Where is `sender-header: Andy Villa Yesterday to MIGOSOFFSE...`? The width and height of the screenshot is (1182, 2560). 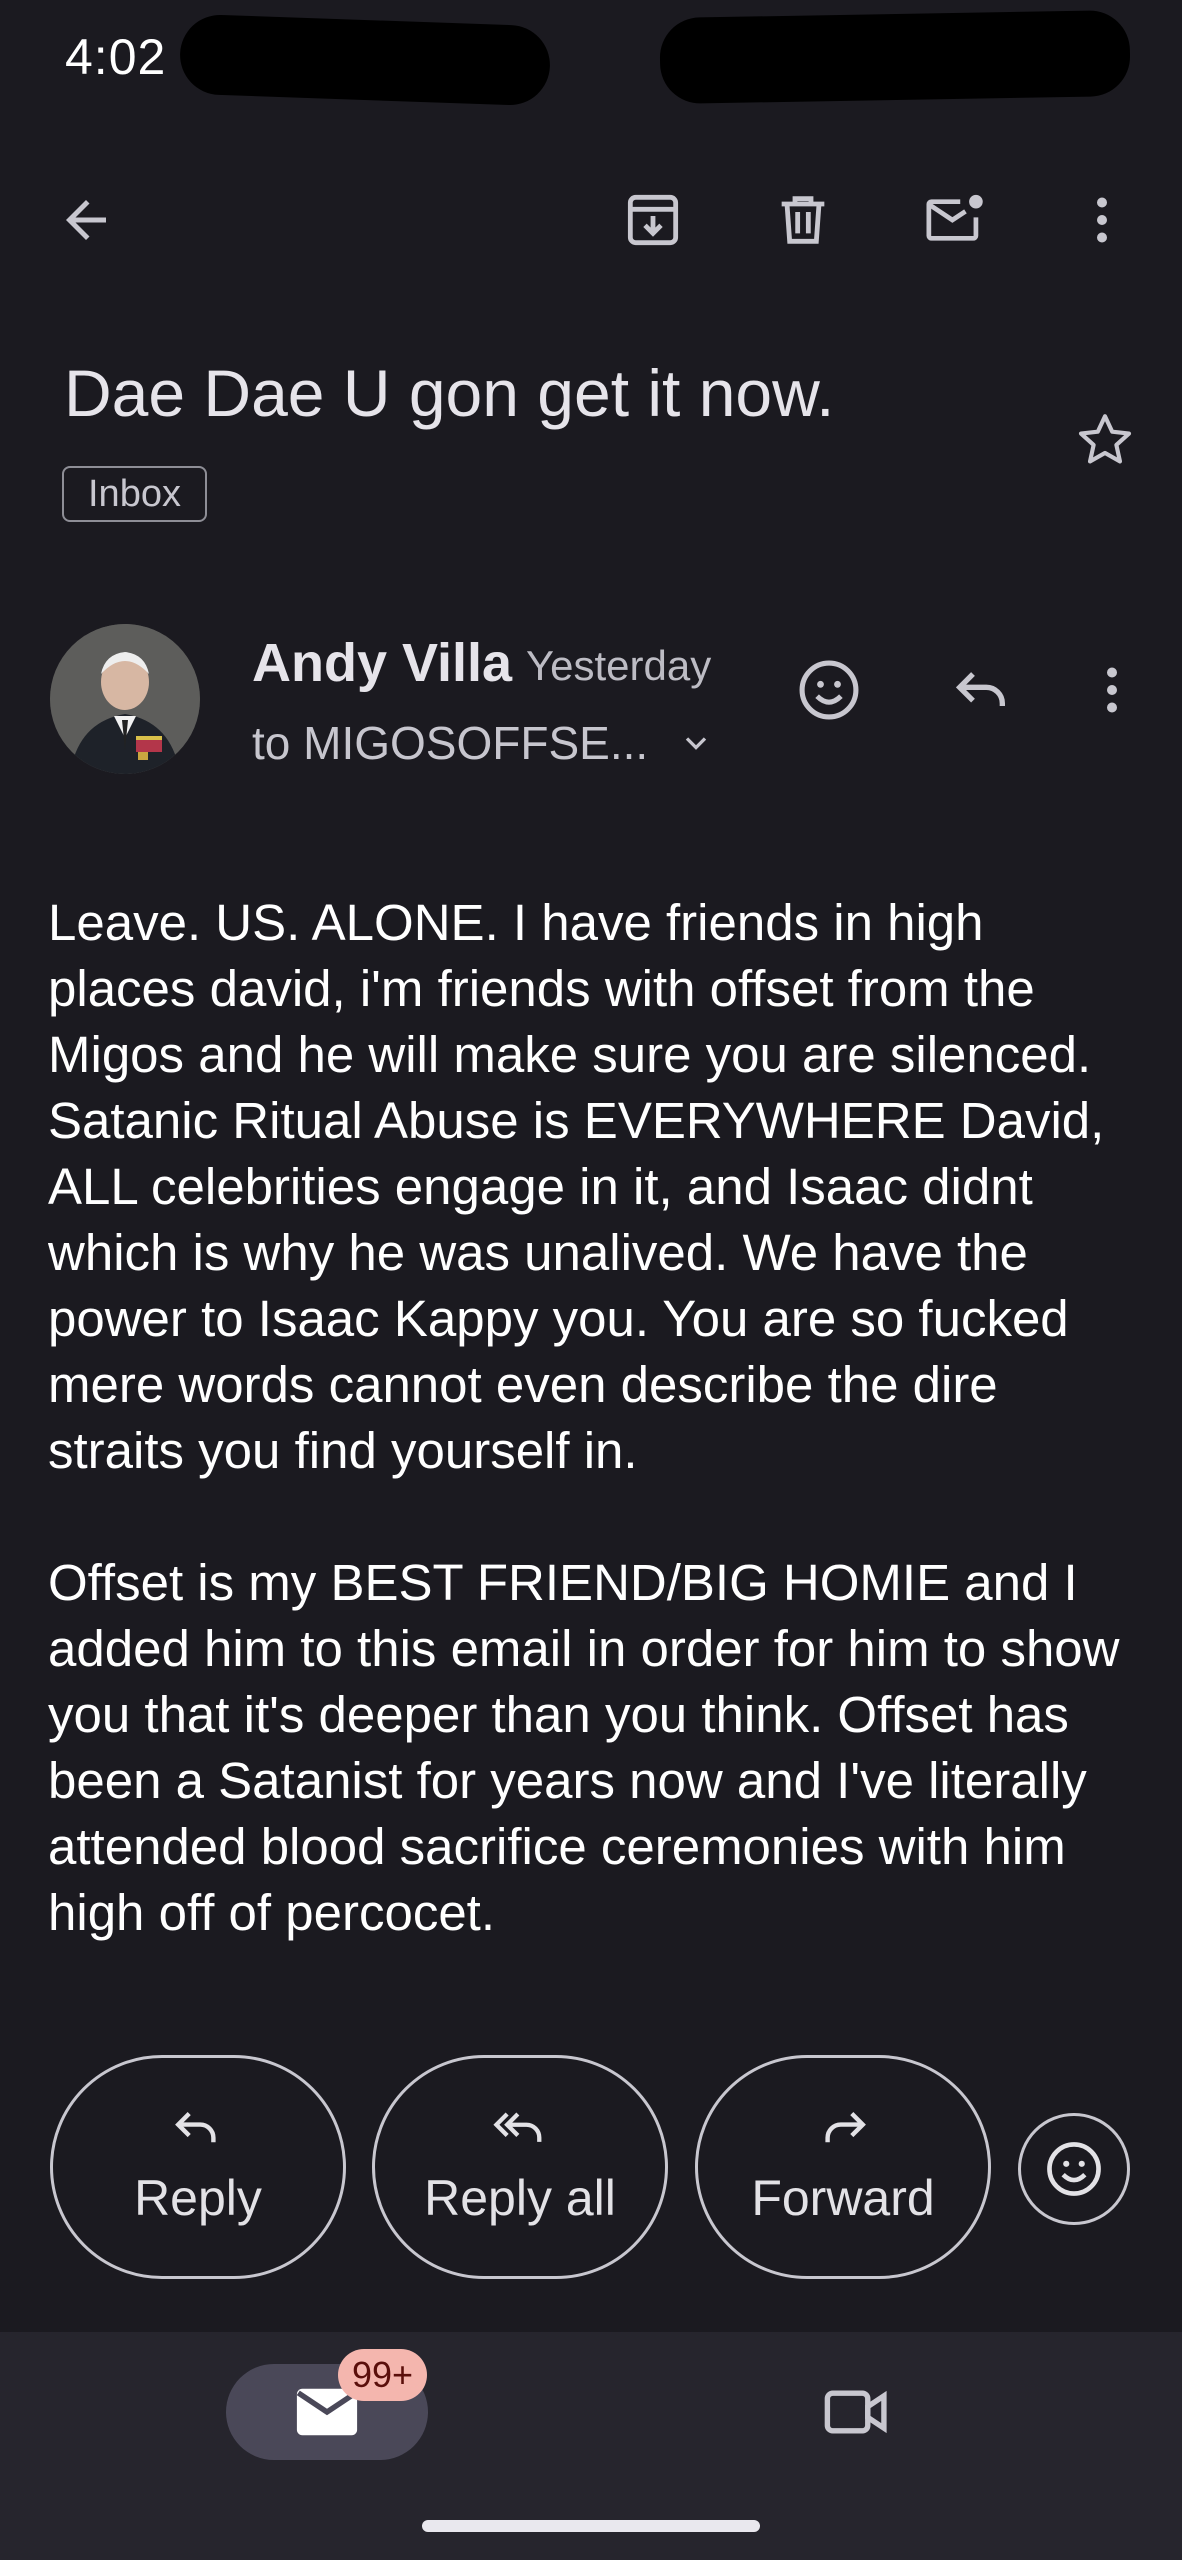 sender-header: Andy Villa Yesterday to MIGOSOFFSE... is located at coordinates (591, 700).